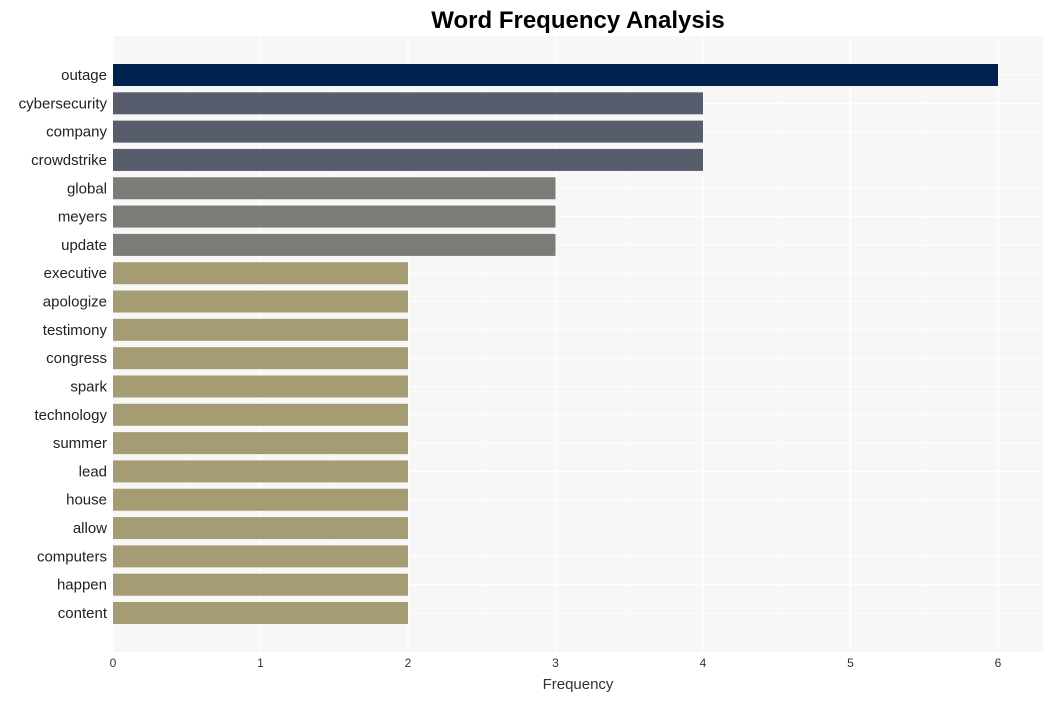  Describe the element at coordinates (113, 663) in the screenshot. I see `x-tick-label: 0` at that location.